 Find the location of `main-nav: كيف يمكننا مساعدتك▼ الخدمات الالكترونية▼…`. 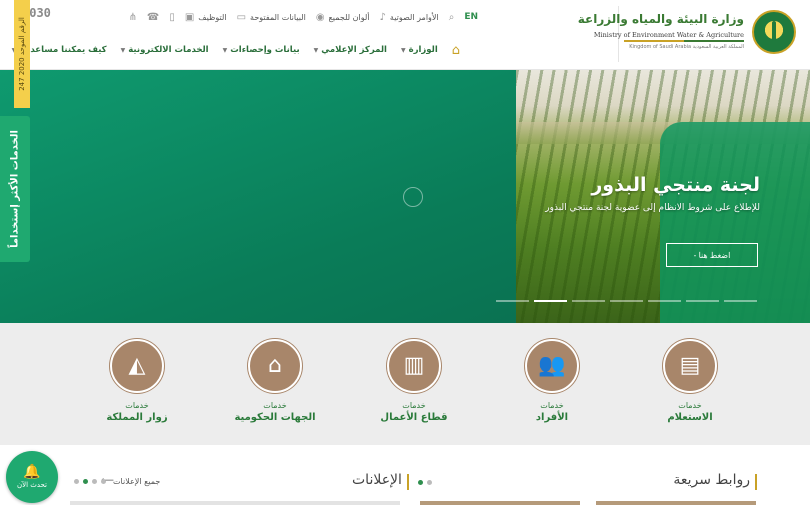

main-nav: كيف يمكننا مساعدتك▼ الخدمات الالكترونية▼… is located at coordinates (236, 50).